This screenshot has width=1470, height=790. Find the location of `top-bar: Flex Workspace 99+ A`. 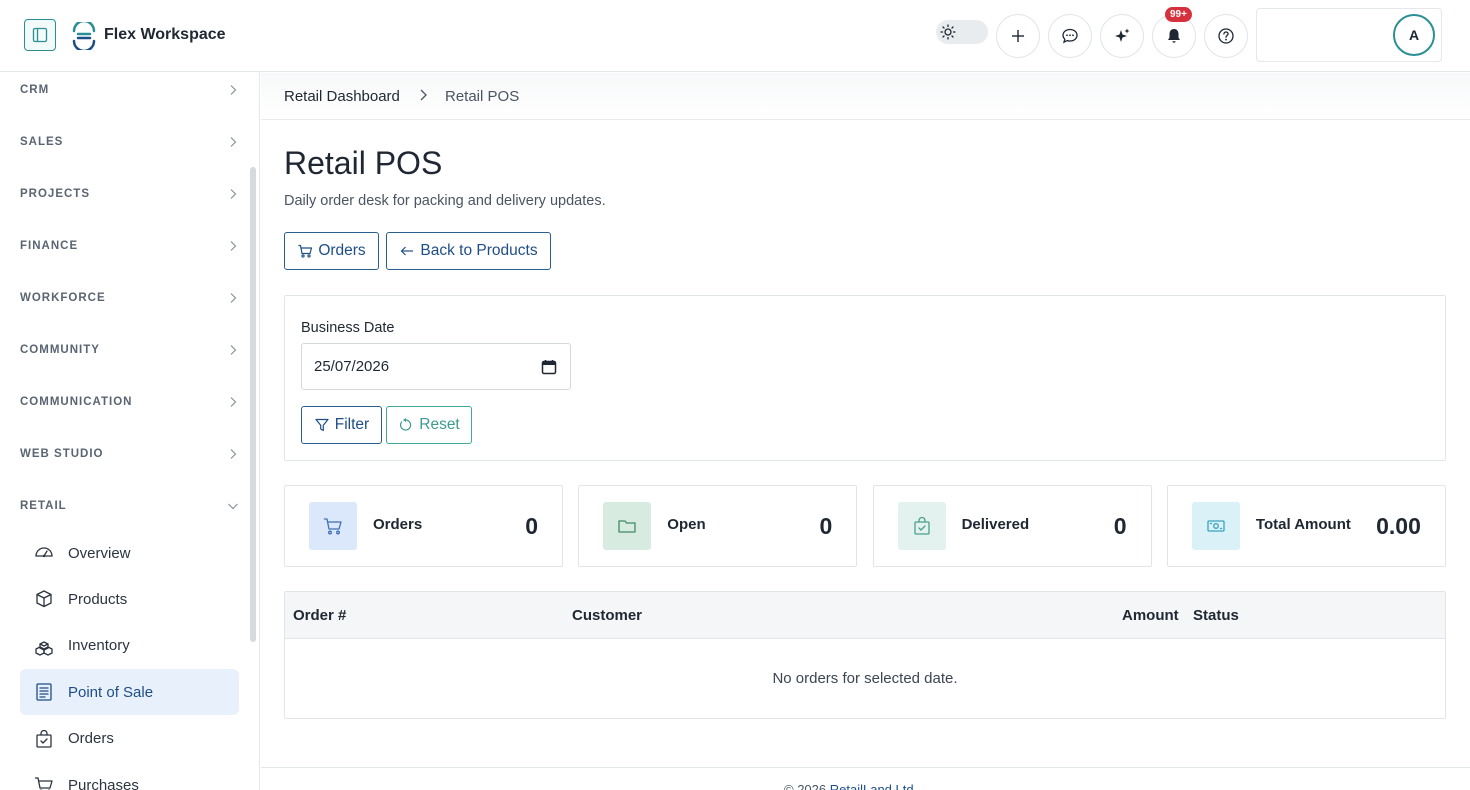

top-bar: Flex Workspace 99+ A is located at coordinates (735, 36).